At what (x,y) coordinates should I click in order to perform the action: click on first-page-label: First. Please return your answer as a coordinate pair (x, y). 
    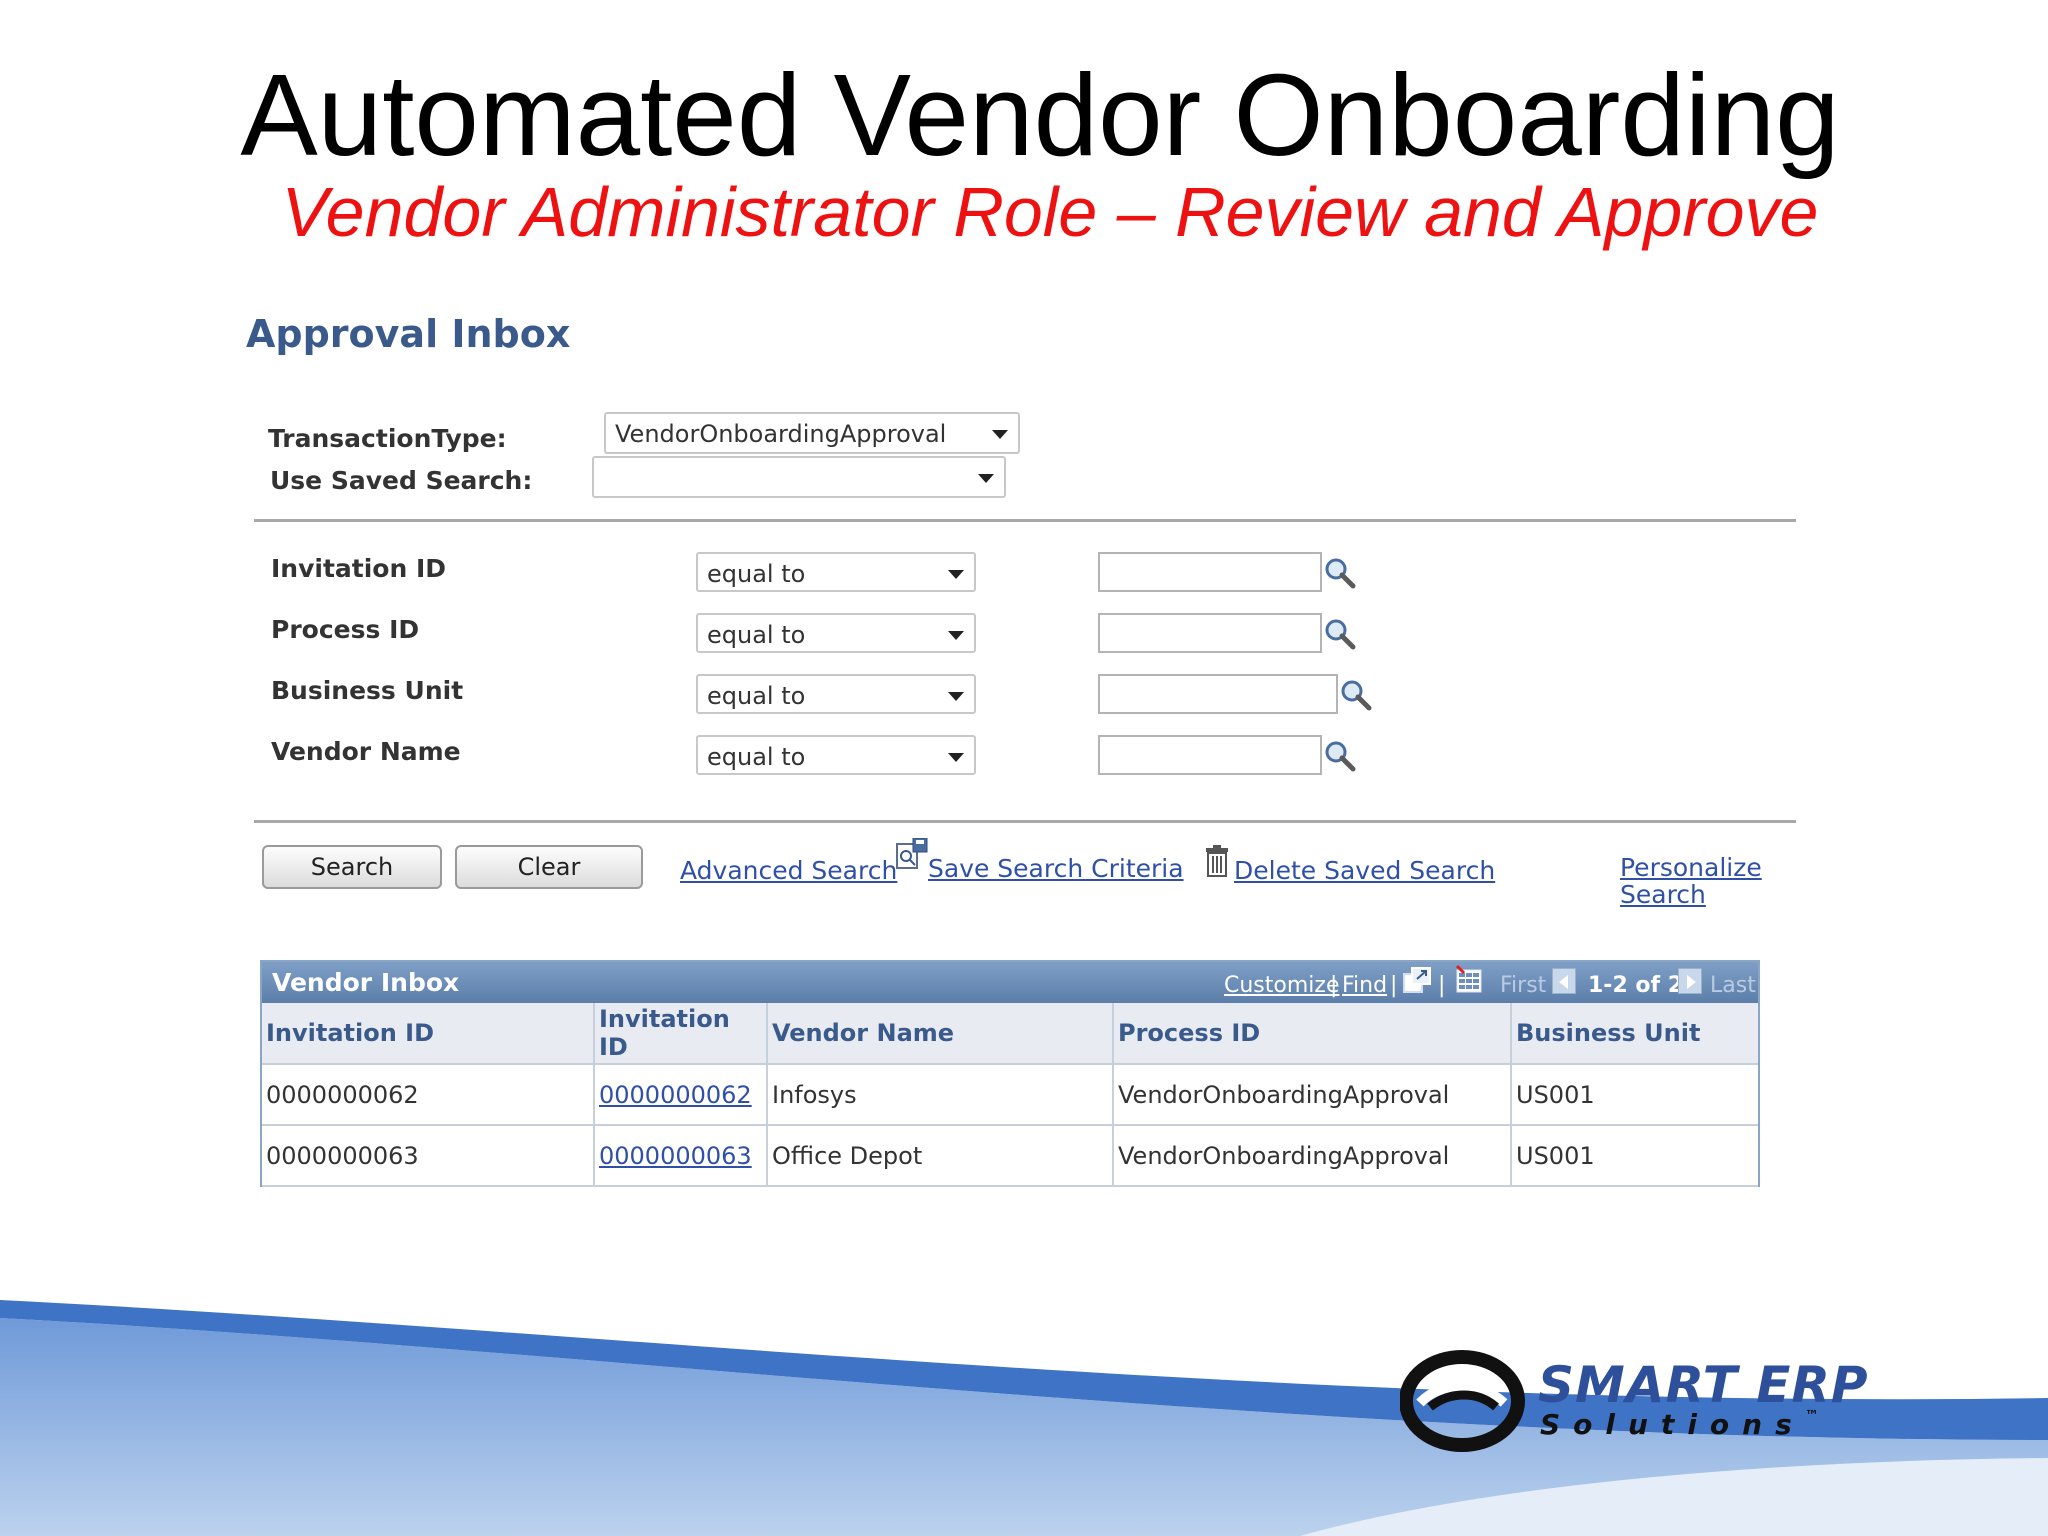
    Looking at the image, I should click on (1523, 985).